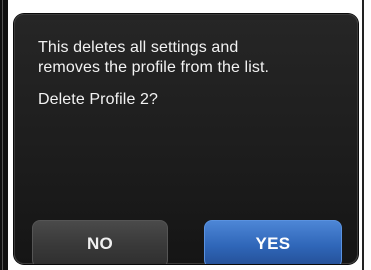 The image size is (371, 270). What do you see at coordinates (138, 47) in the screenshot?
I see `message-line-1: This deletes all settings and` at bounding box center [138, 47].